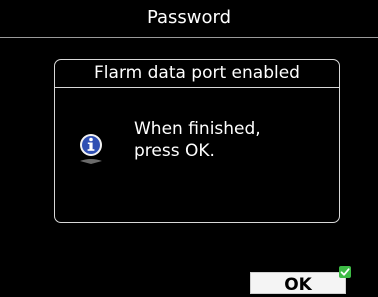 This screenshot has height=297, width=378. I want to click on dialog-message: When finished, press OK., so click(197, 140).